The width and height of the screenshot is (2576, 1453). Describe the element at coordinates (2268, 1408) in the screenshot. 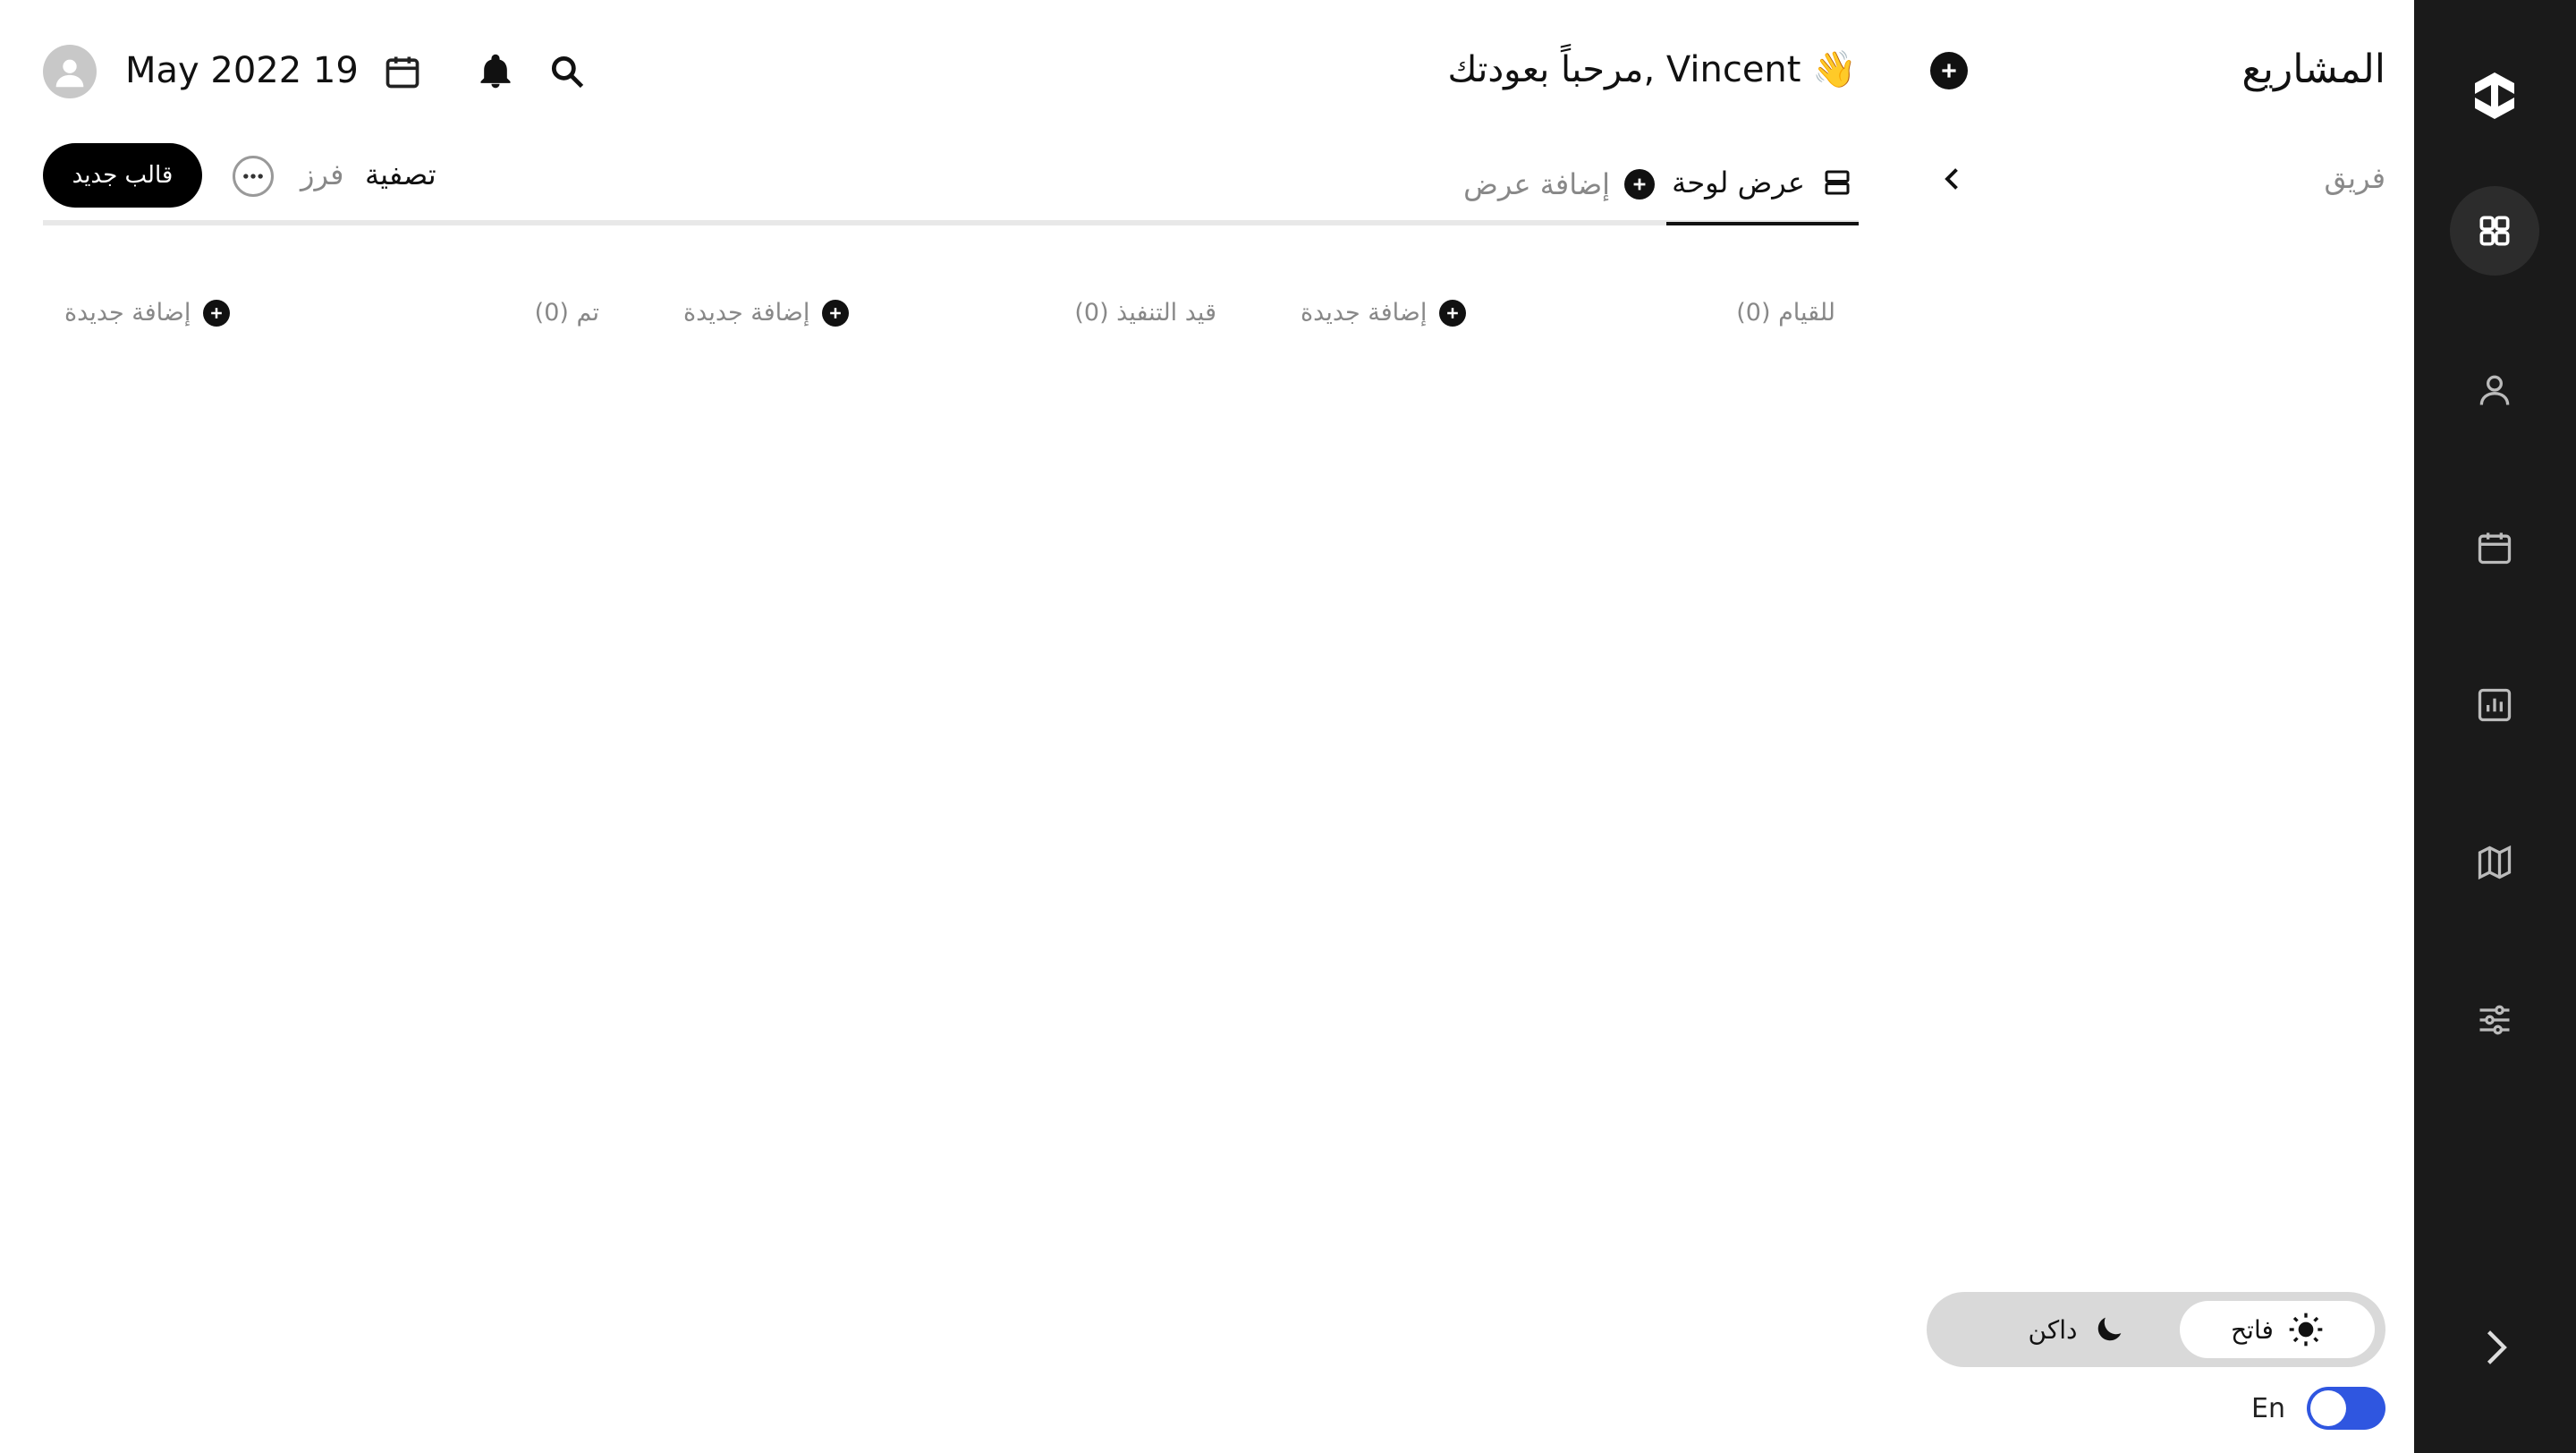

I see `language-label: En` at that location.